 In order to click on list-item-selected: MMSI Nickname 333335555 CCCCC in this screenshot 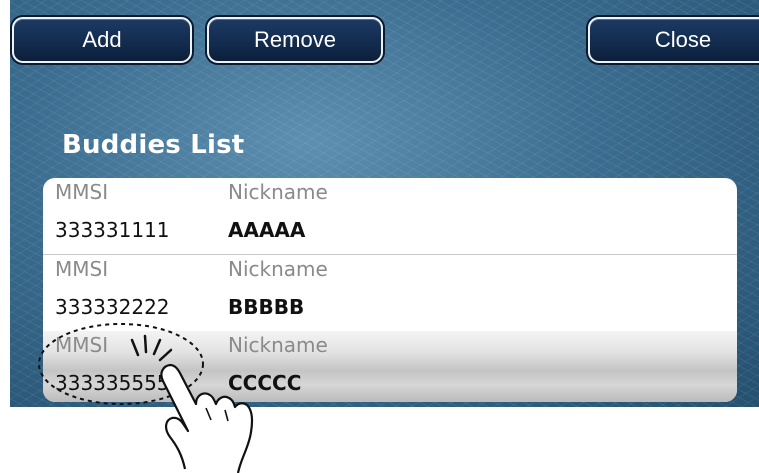, I will do `click(390, 366)`.